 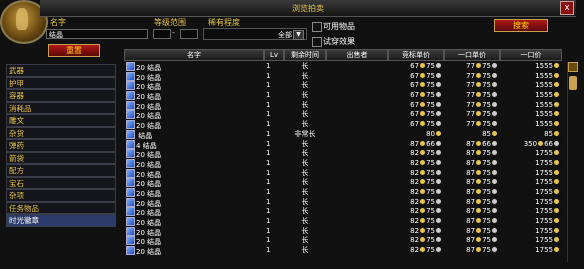 What do you see at coordinates (572, 162) in the screenshot?
I see `scrollbar` at bounding box center [572, 162].